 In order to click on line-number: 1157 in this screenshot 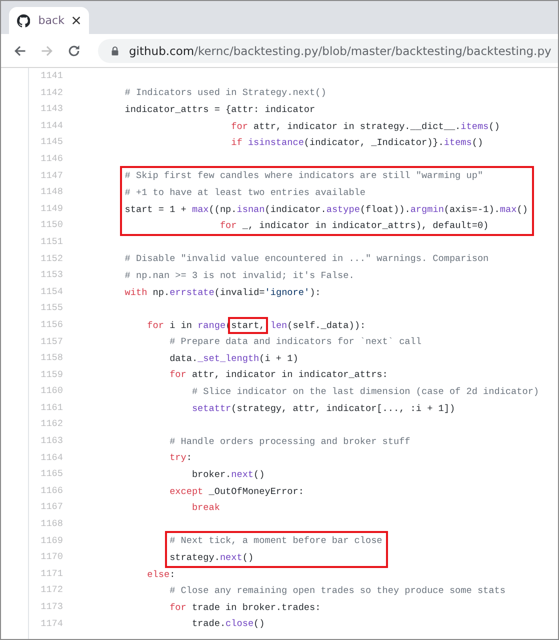, I will do `click(51, 341)`.